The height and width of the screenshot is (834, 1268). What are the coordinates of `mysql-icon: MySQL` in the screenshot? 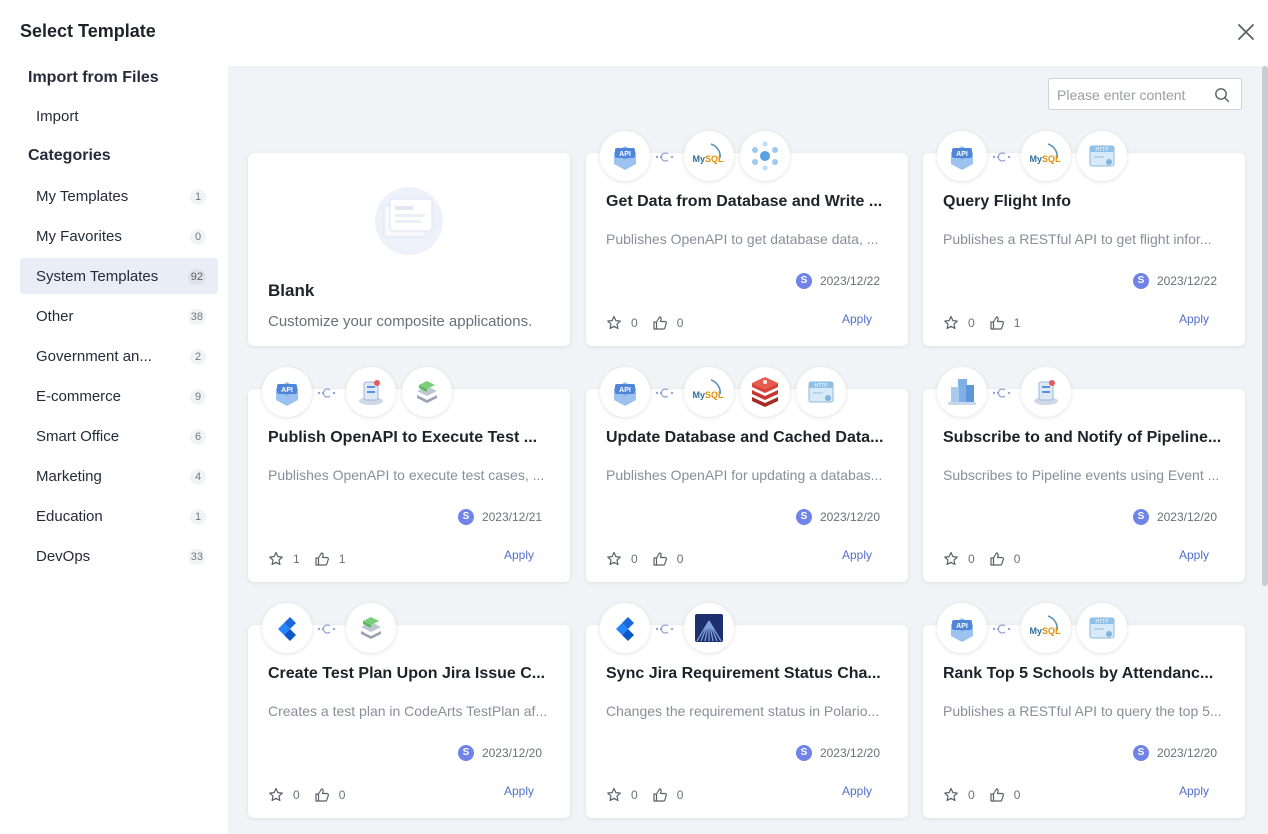 It's located at (1046, 156).